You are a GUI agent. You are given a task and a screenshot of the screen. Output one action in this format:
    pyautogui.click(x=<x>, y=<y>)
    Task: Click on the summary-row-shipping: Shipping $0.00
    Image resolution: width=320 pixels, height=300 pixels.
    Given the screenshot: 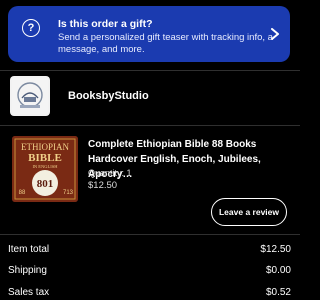 What is the action you would take?
    pyautogui.click(x=149, y=270)
    